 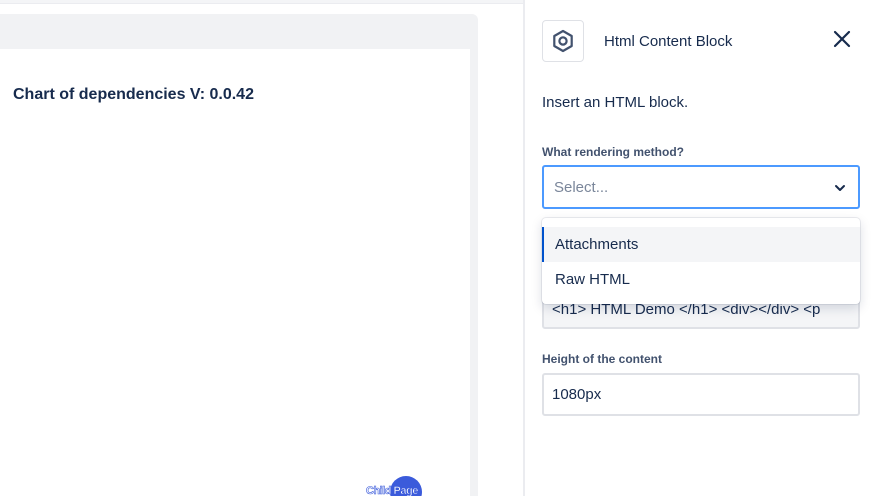 I want to click on content-height-input: 1080px, so click(x=701, y=394).